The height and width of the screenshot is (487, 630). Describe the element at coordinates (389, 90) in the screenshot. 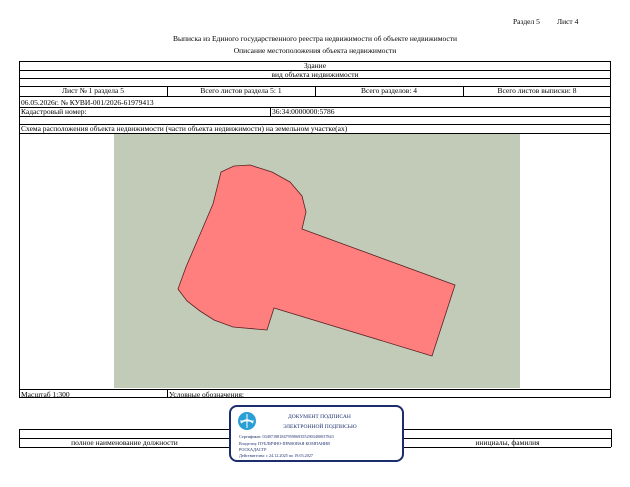

I see `sections-total: Всего разделов: 4` at that location.